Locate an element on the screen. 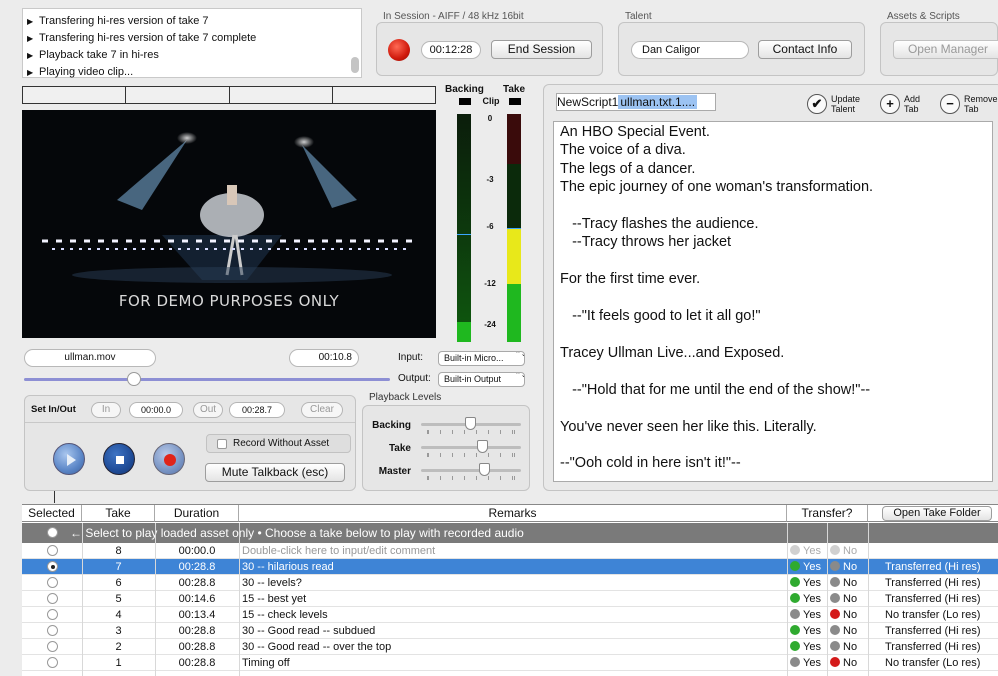 This screenshot has width=998, height=676. set-in-button: In is located at coordinates (106, 410).